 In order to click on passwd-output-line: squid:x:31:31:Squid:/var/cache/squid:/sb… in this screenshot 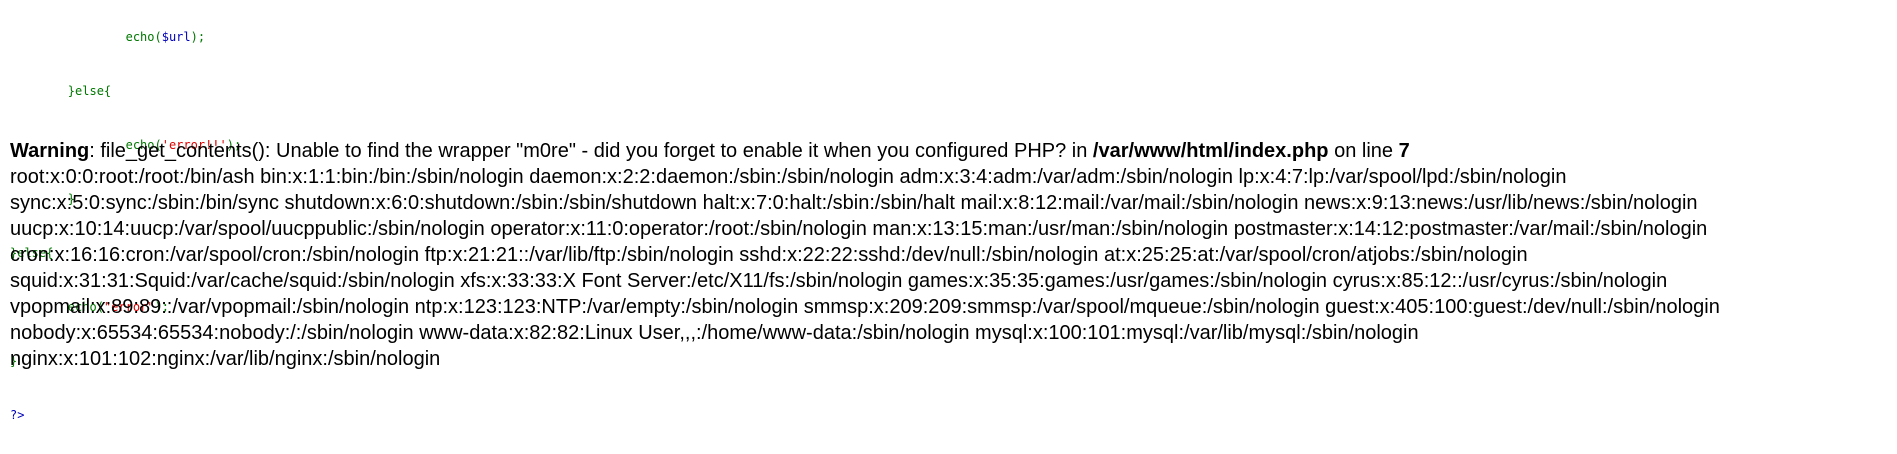, I will do `click(839, 281)`.